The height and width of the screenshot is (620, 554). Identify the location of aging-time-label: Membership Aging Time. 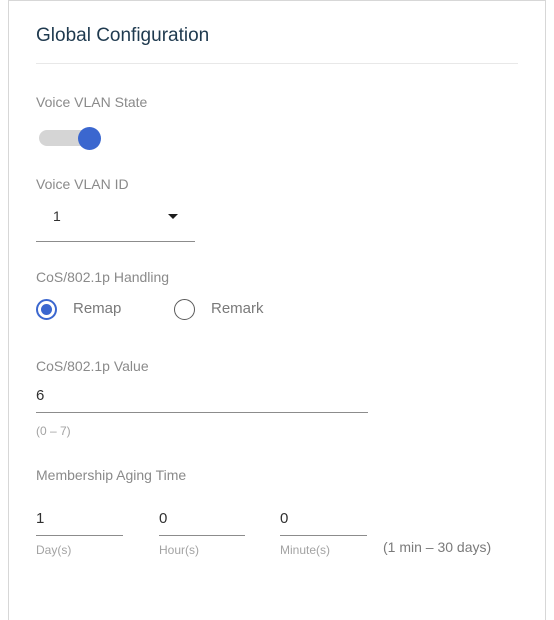
(111, 475).